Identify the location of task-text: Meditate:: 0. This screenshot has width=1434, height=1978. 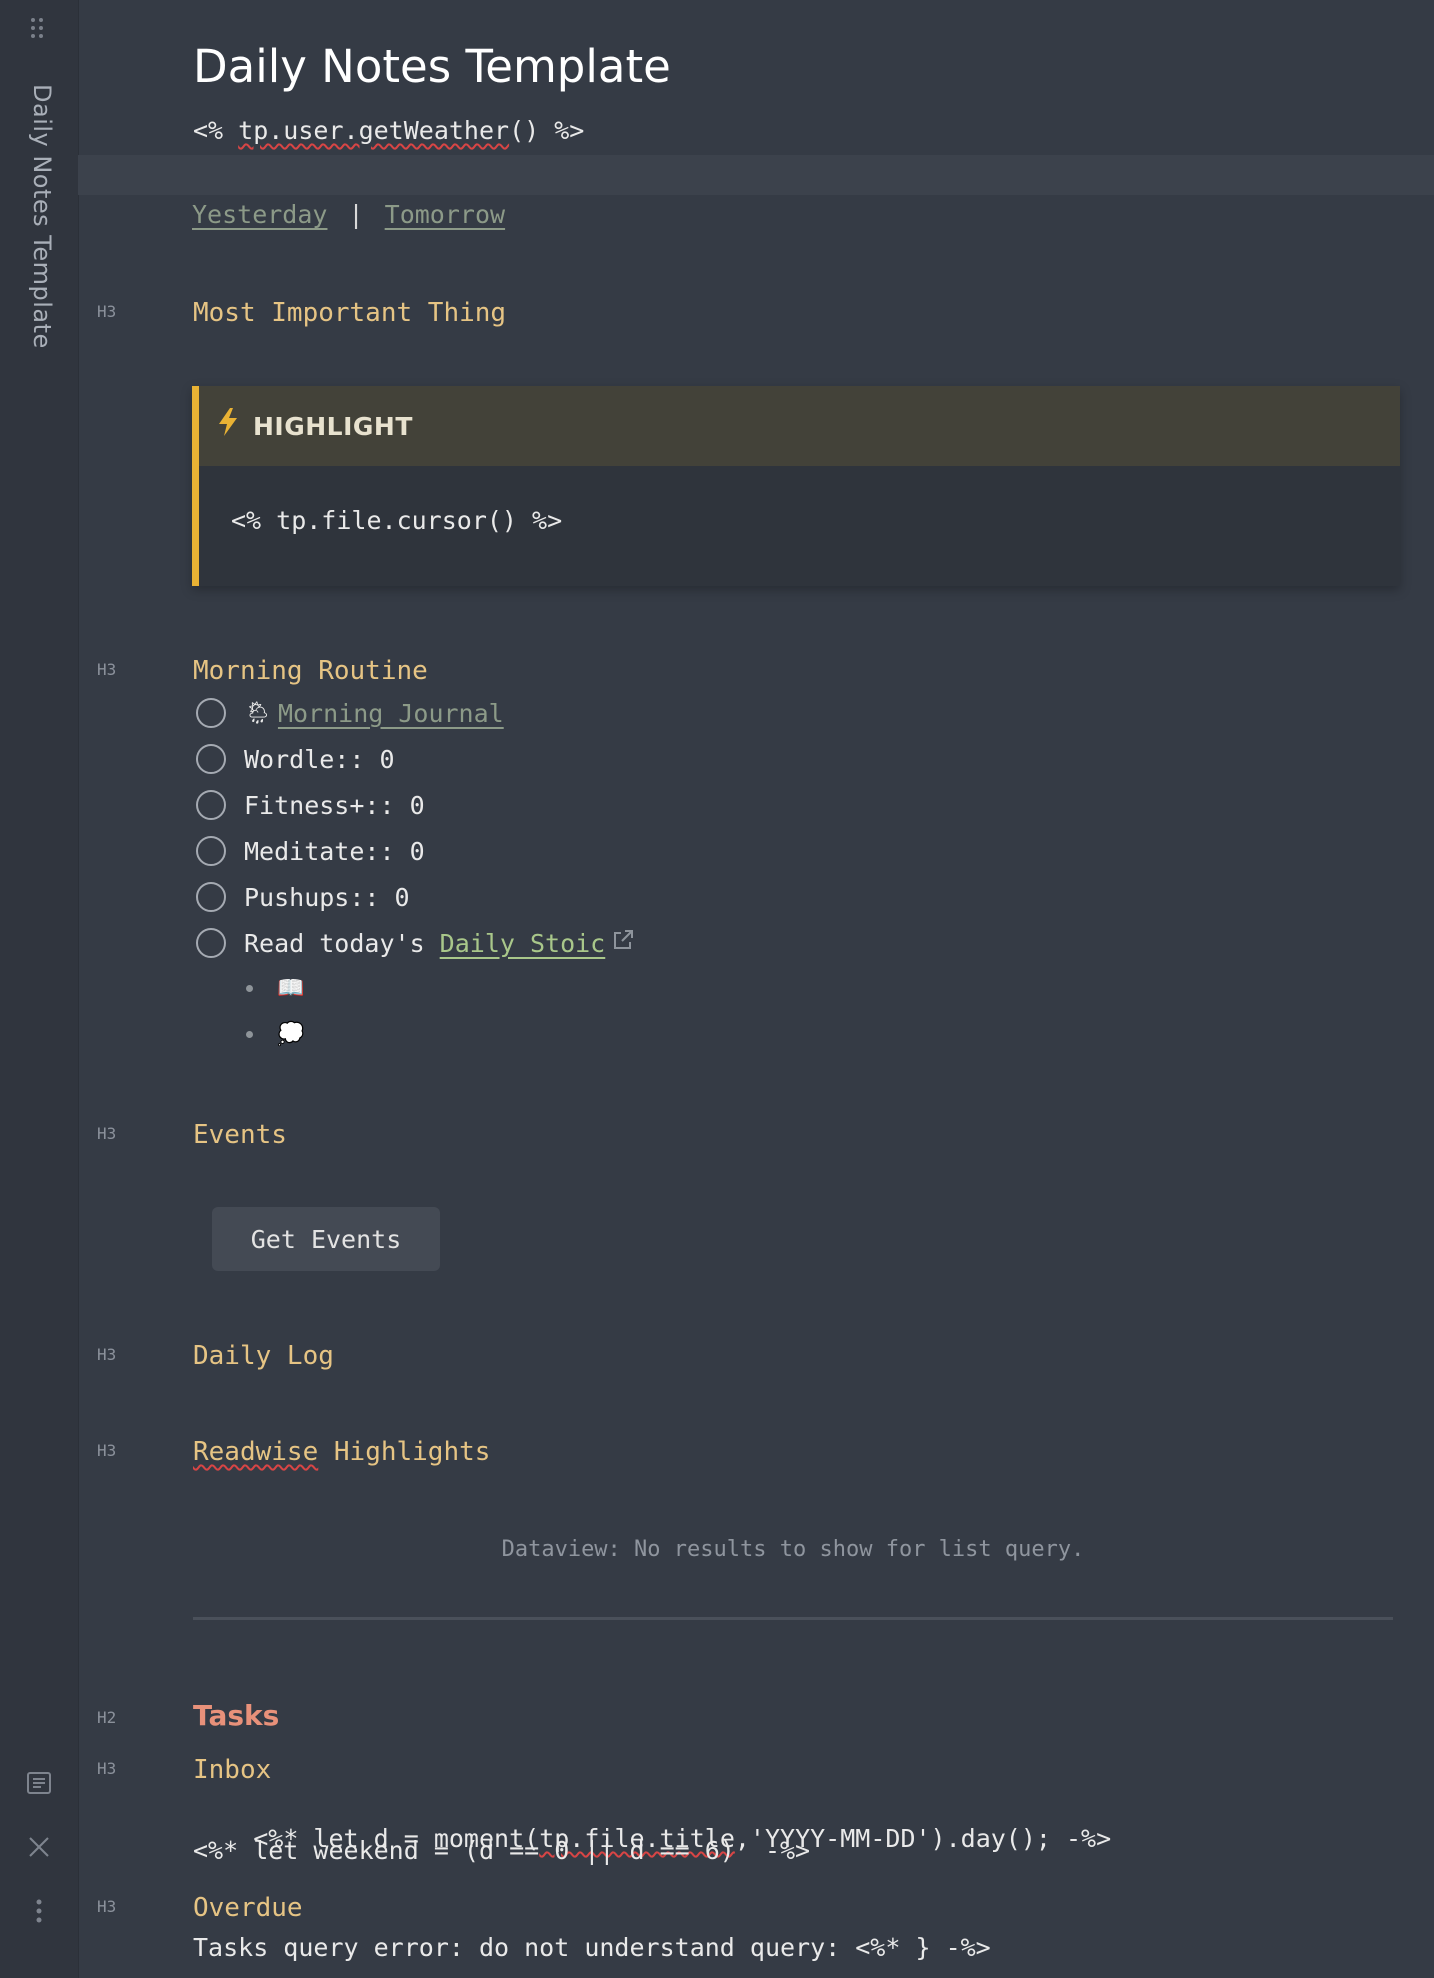
(334, 851).